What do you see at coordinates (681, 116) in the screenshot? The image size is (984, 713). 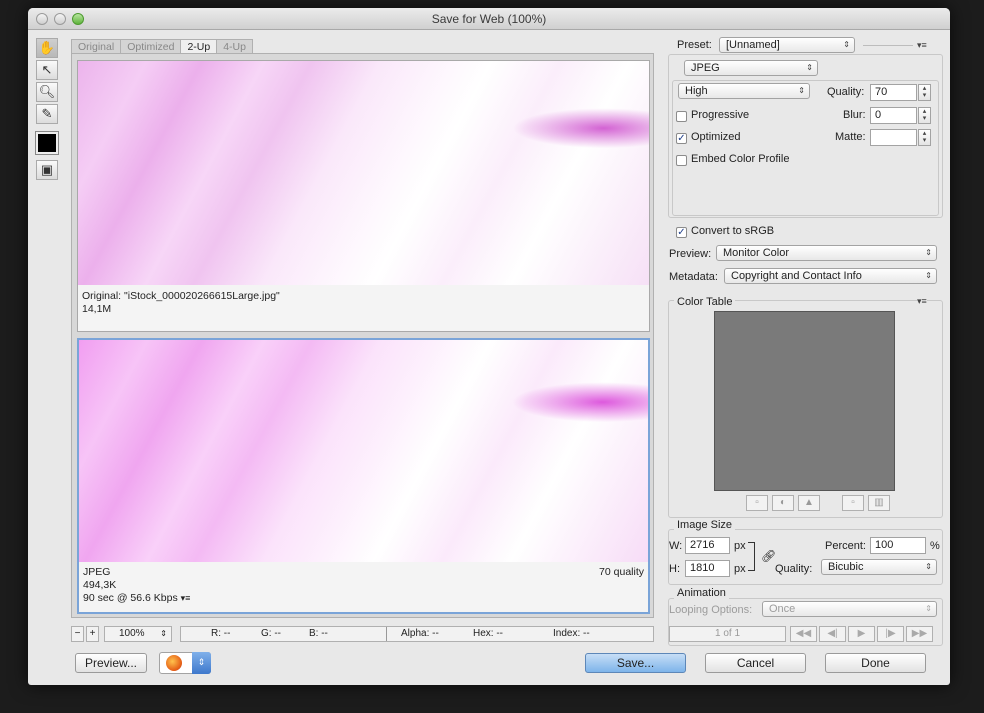 I see `progressive-checkbox` at bounding box center [681, 116].